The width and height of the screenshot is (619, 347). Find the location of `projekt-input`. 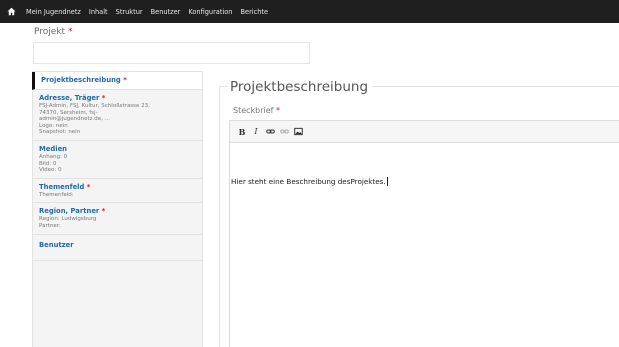

projekt-input is located at coordinates (171, 53).